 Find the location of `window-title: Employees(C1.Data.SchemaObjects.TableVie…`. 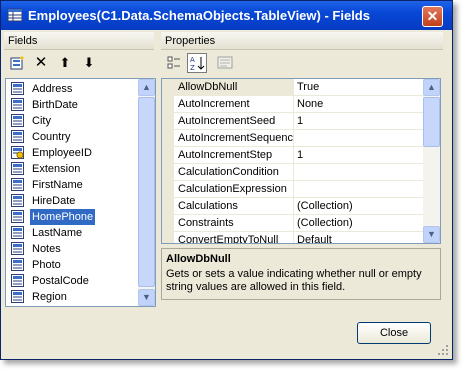

window-title: Employees(C1.Data.SchemaObjects.TableVie… is located at coordinates (199, 15).